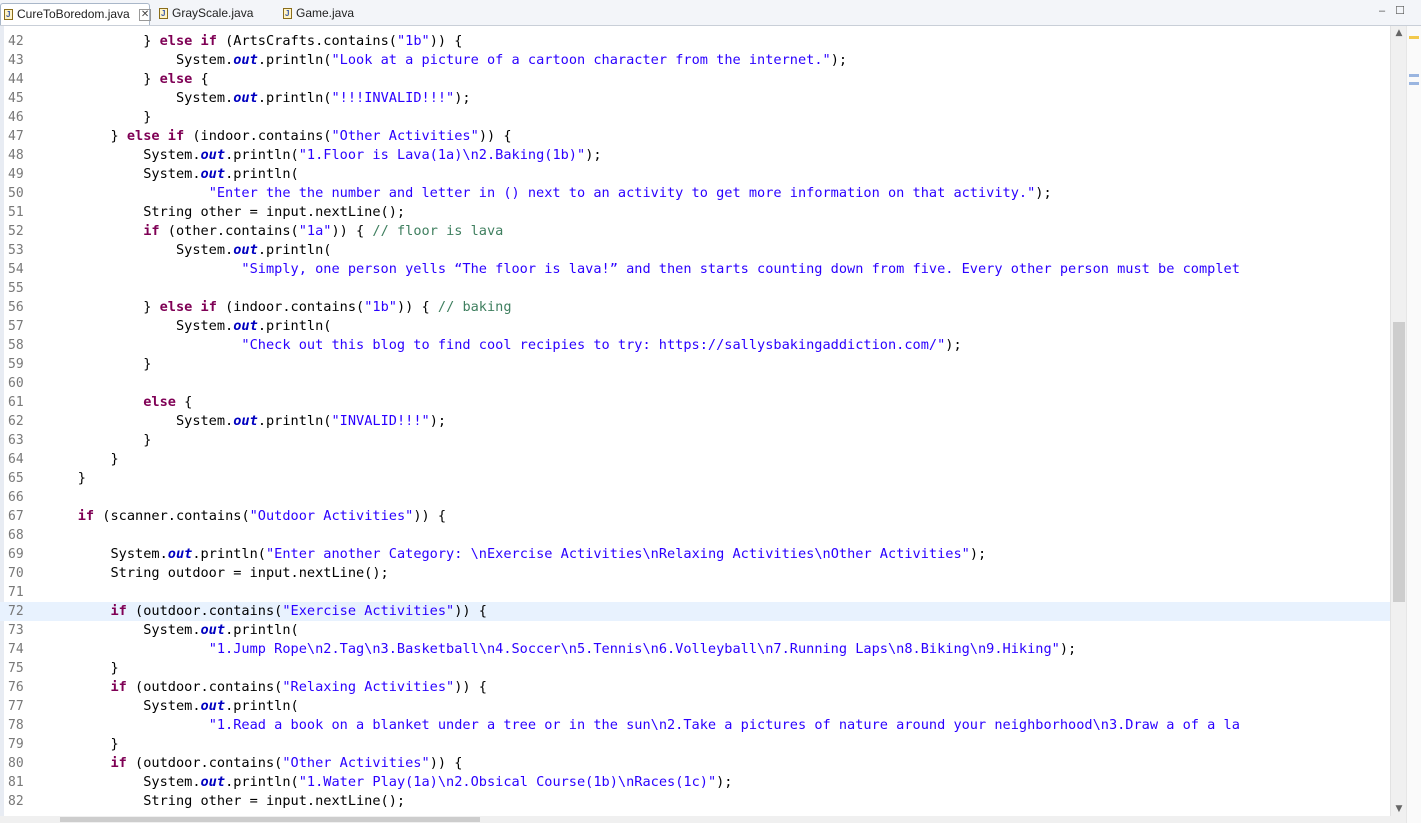 The height and width of the screenshot is (823, 1421). Describe the element at coordinates (695, 326) in the screenshot. I see `code-line: 57 System.out.println(` at that location.